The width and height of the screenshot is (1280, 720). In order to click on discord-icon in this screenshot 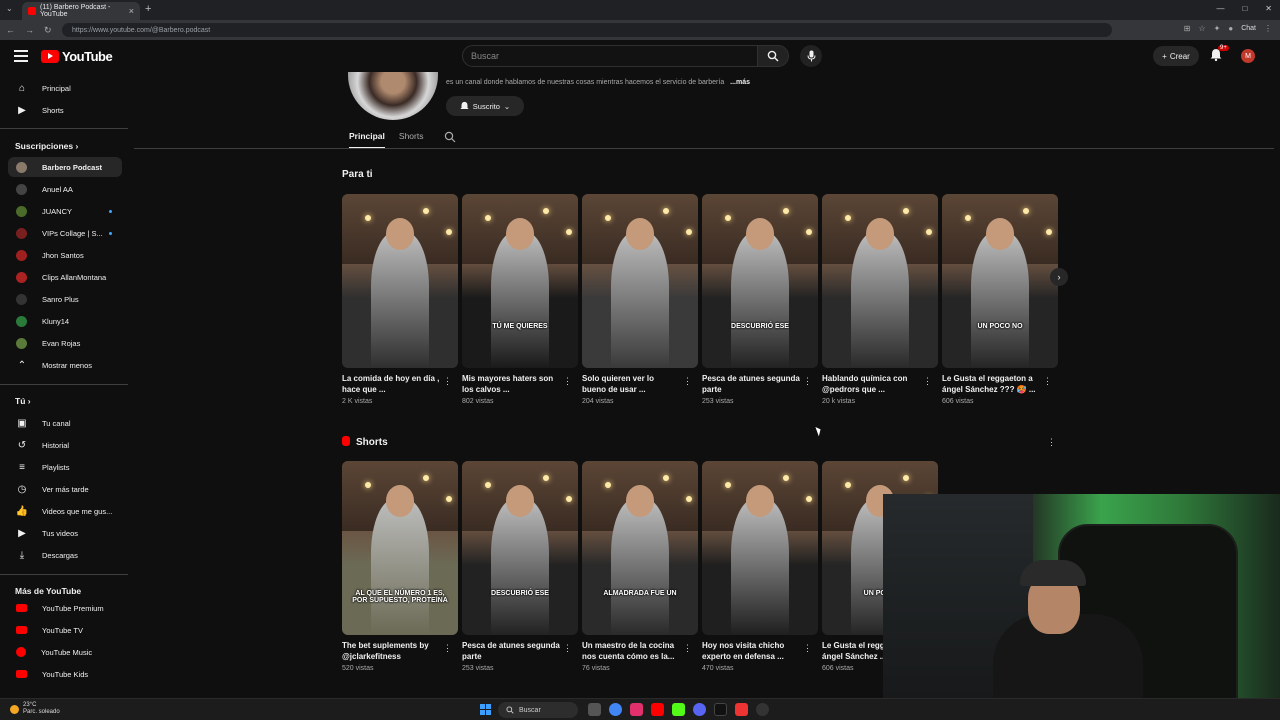, I will do `click(699, 709)`.